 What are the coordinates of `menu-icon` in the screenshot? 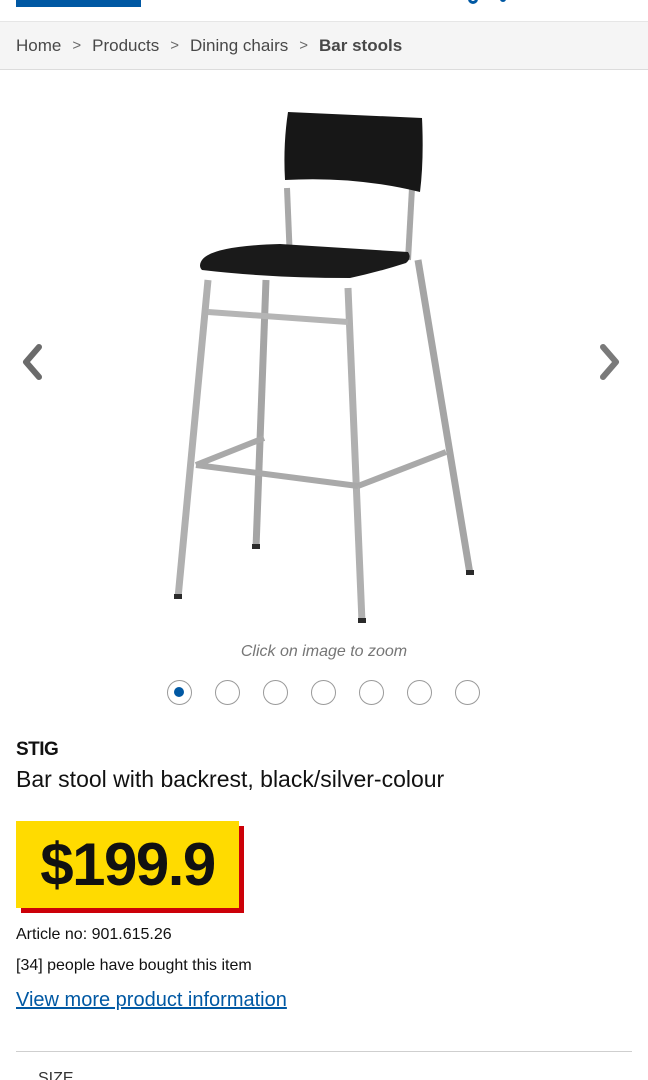 It's located at (503, 1).